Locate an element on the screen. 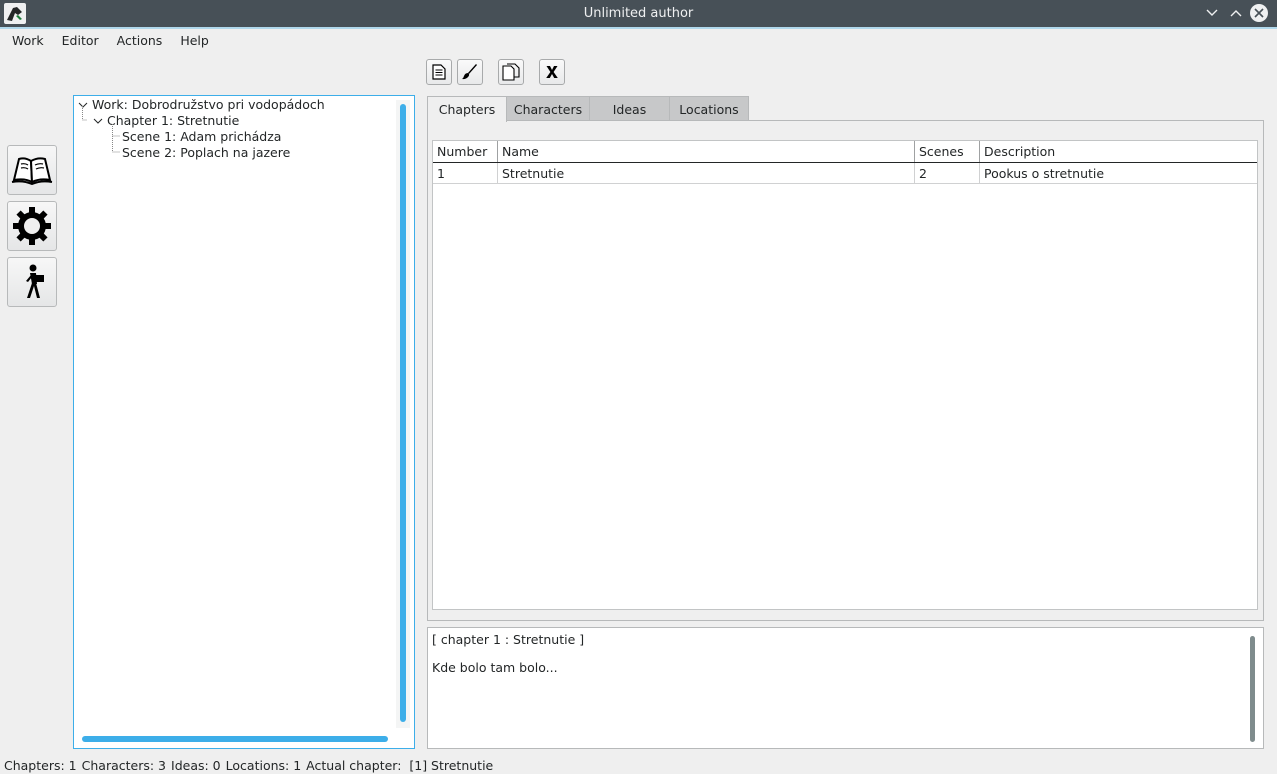 The width and height of the screenshot is (1277, 774). chevron-up-icon is located at coordinates (1236, 13).